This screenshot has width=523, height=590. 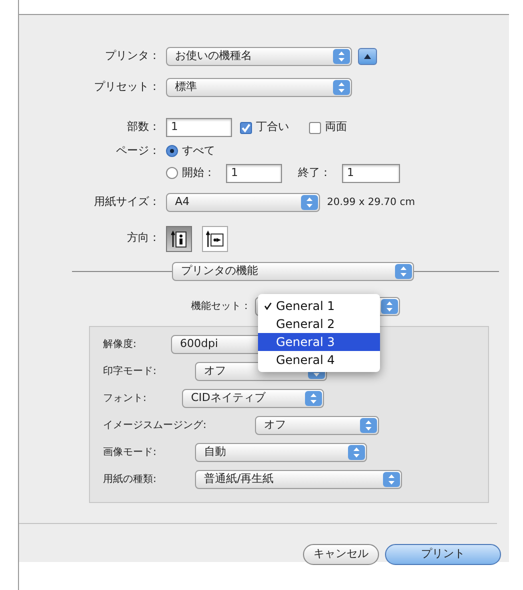 I want to click on field-label: プリンタ：, so click(x=132, y=56).